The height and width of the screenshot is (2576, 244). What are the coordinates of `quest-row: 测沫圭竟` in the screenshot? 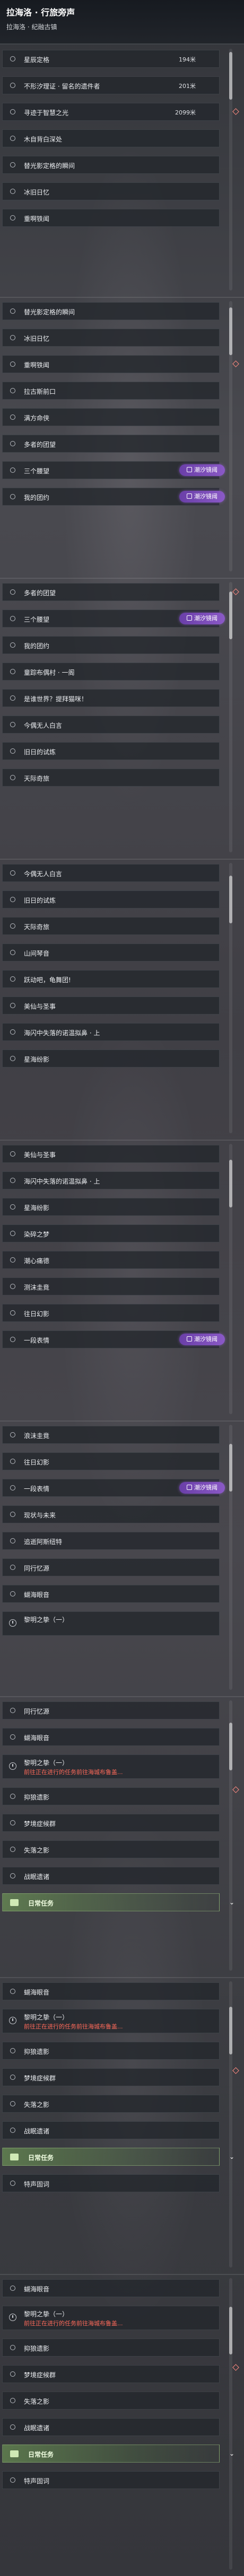 It's located at (111, 1286).